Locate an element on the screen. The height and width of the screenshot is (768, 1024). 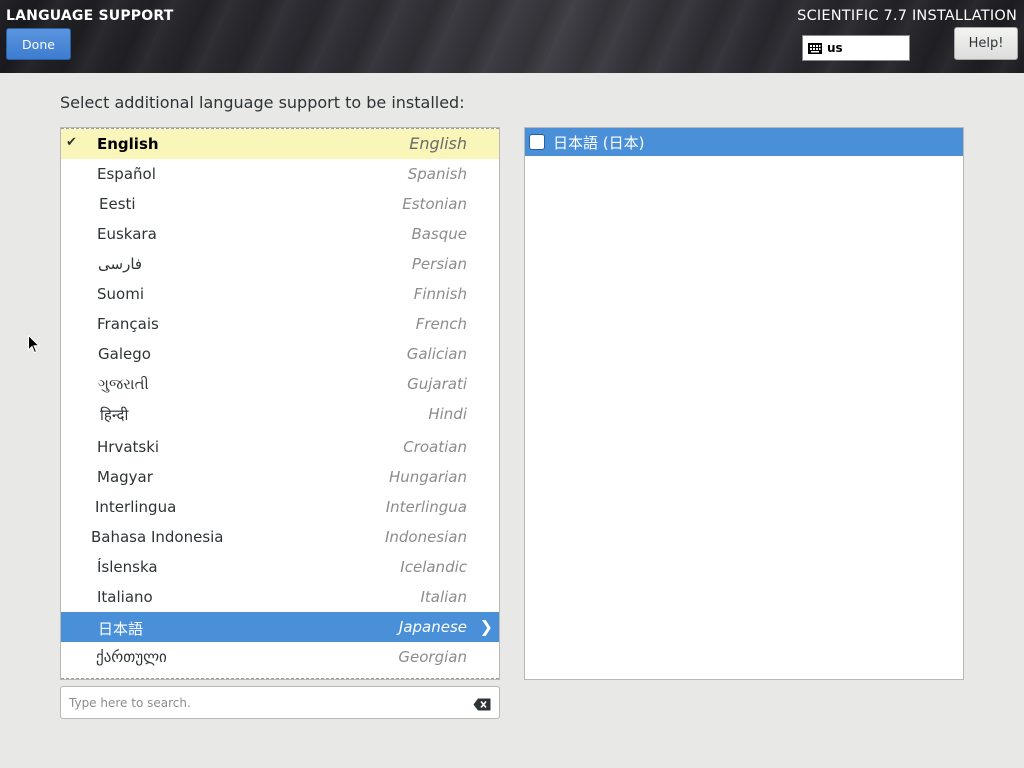
language-native-name: 日本語 is located at coordinates (121, 629).